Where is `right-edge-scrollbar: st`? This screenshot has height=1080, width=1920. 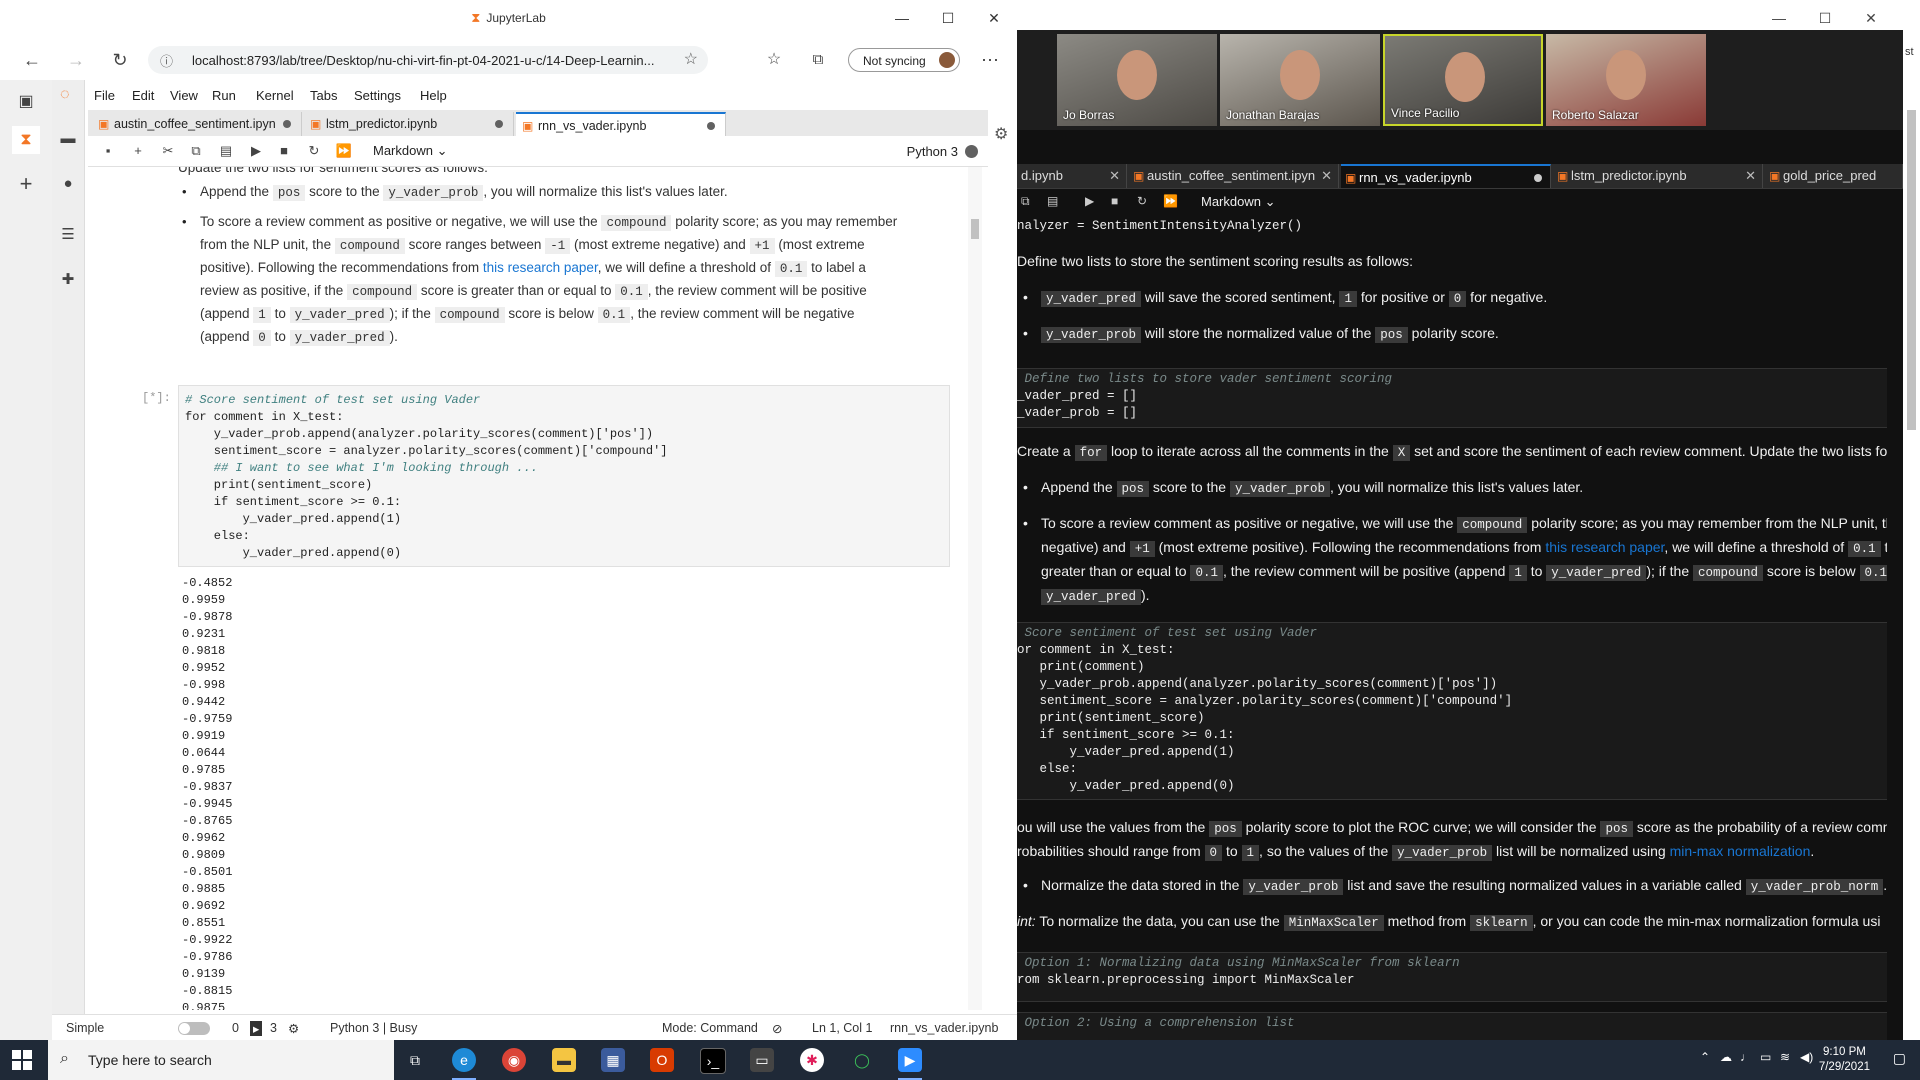
right-edge-scrollbar: st is located at coordinates (1911, 520).